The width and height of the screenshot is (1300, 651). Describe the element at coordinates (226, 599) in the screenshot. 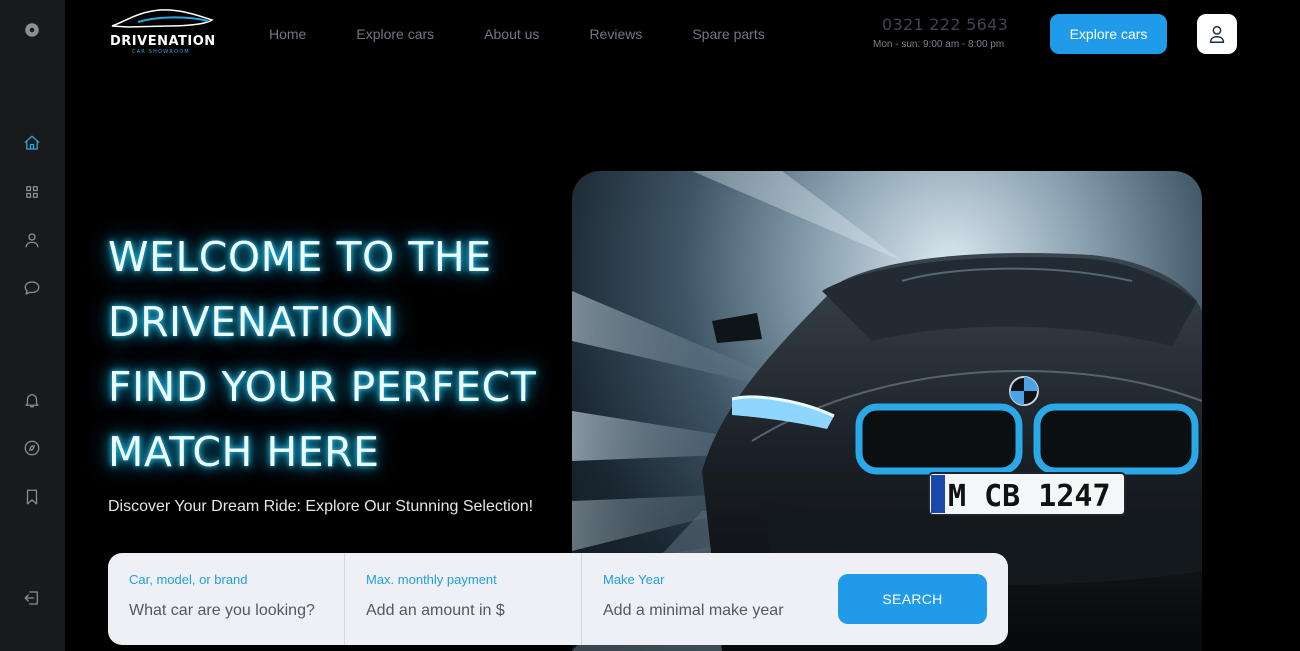

I see `search-field-car: Car, model, or brand` at that location.